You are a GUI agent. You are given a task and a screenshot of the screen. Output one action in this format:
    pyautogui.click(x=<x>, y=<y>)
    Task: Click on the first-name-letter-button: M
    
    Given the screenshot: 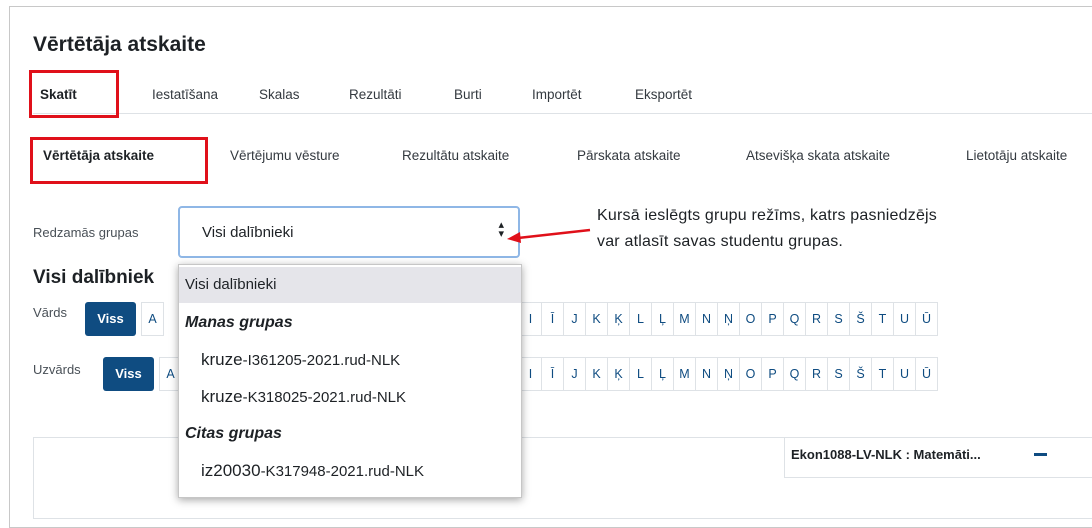 What is the action you would take?
    pyautogui.click(x=684, y=319)
    